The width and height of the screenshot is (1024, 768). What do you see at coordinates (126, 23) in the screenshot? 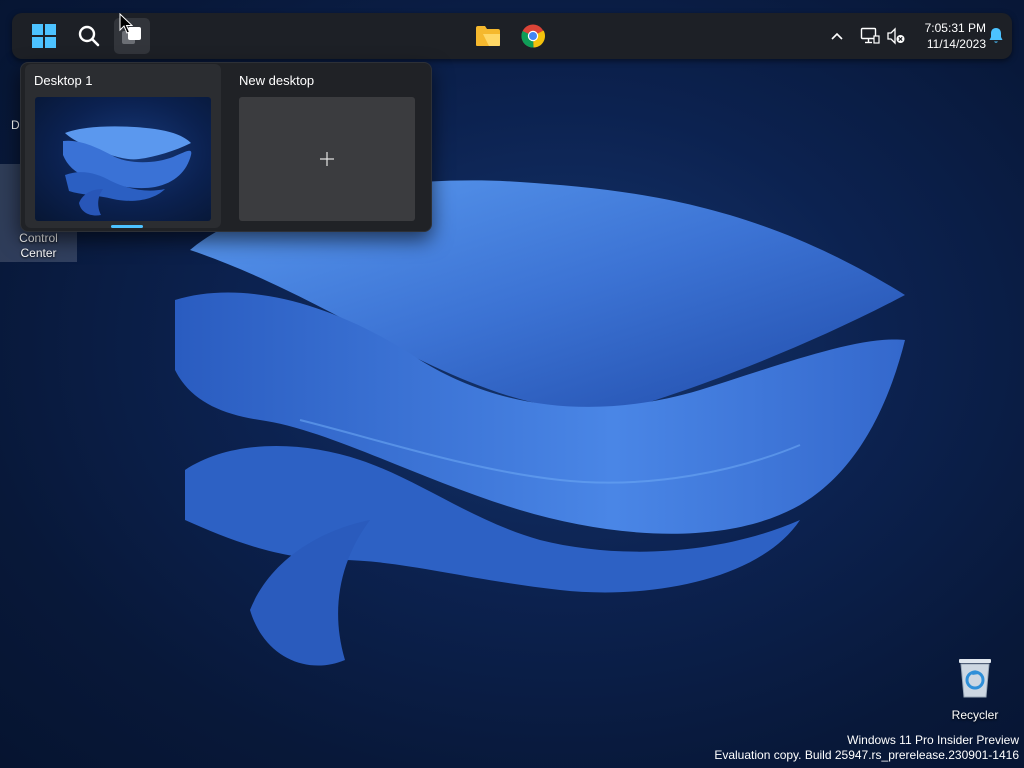
I see `mouse-cursor-icon` at bounding box center [126, 23].